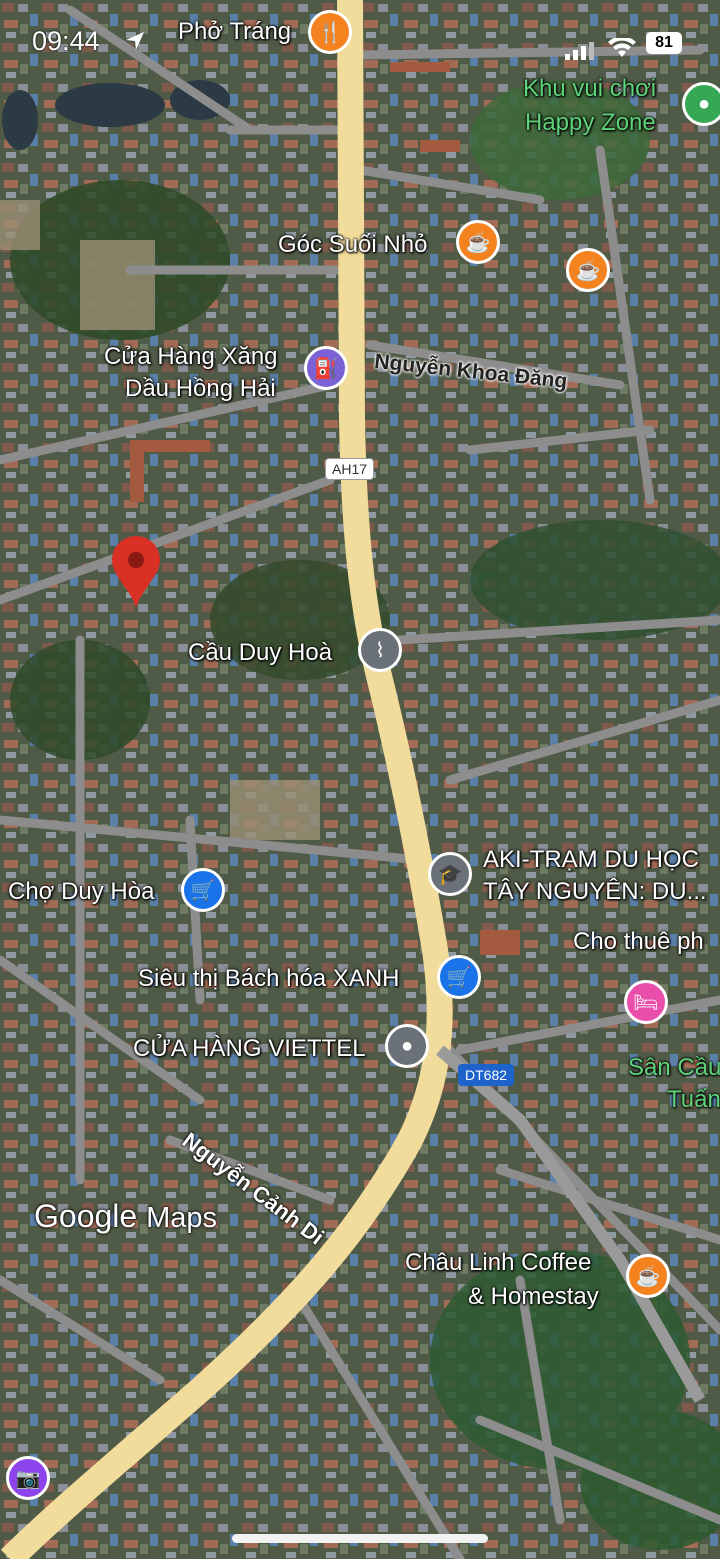 This screenshot has width=720, height=1559. What do you see at coordinates (249, 1049) in the screenshot?
I see `poi-label-viettel: CỬA HÀNG VIETTEL` at bounding box center [249, 1049].